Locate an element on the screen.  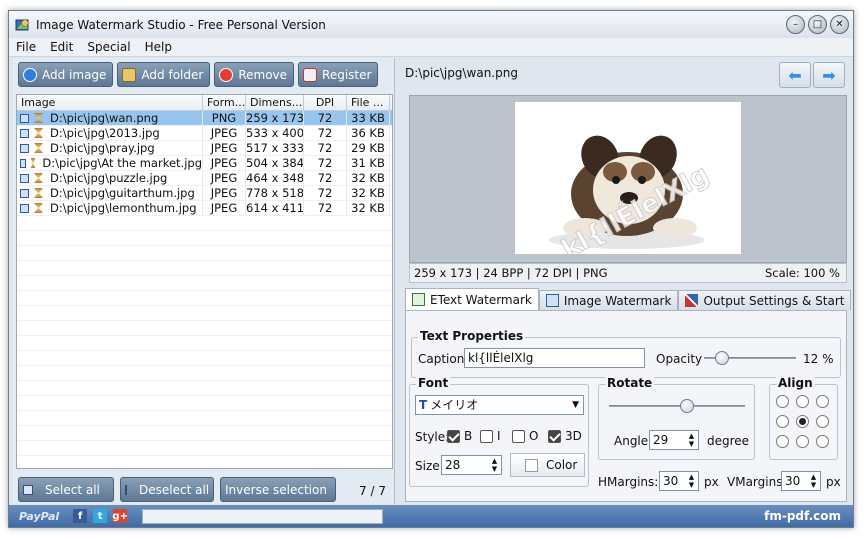
deselect-all-button: Deselect all is located at coordinates (167, 489).